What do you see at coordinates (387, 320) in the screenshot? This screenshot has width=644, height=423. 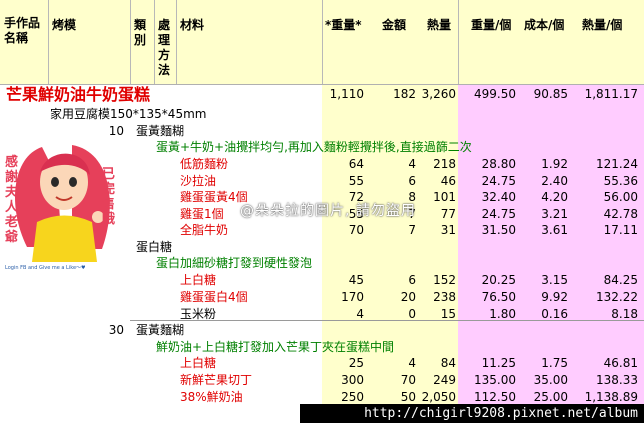 I see `section-divider` at bounding box center [387, 320].